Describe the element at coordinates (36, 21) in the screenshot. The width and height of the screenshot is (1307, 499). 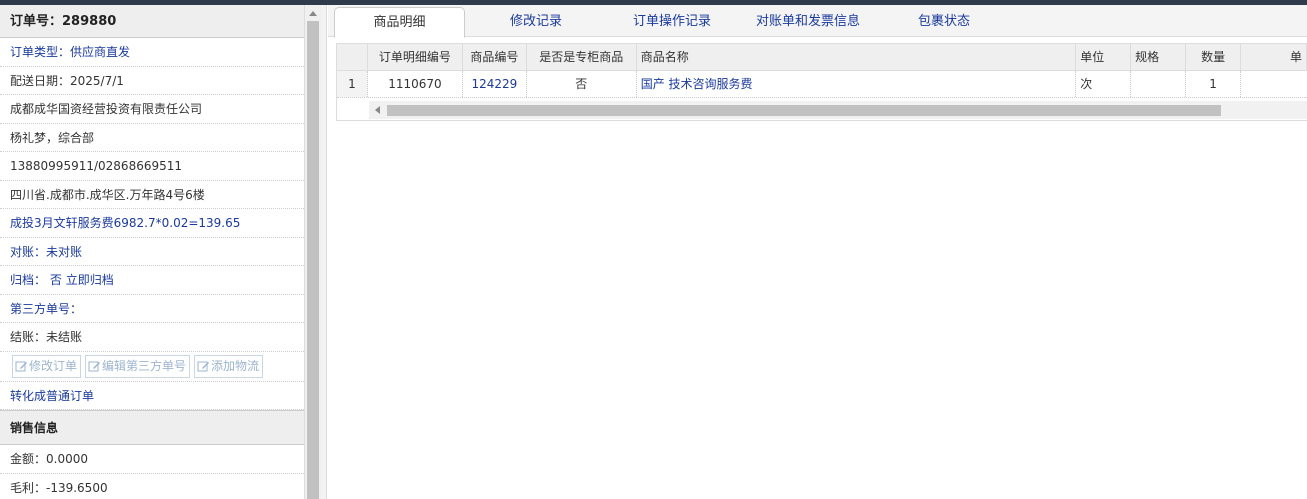
I see `order-number-label: 订单号：` at that location.